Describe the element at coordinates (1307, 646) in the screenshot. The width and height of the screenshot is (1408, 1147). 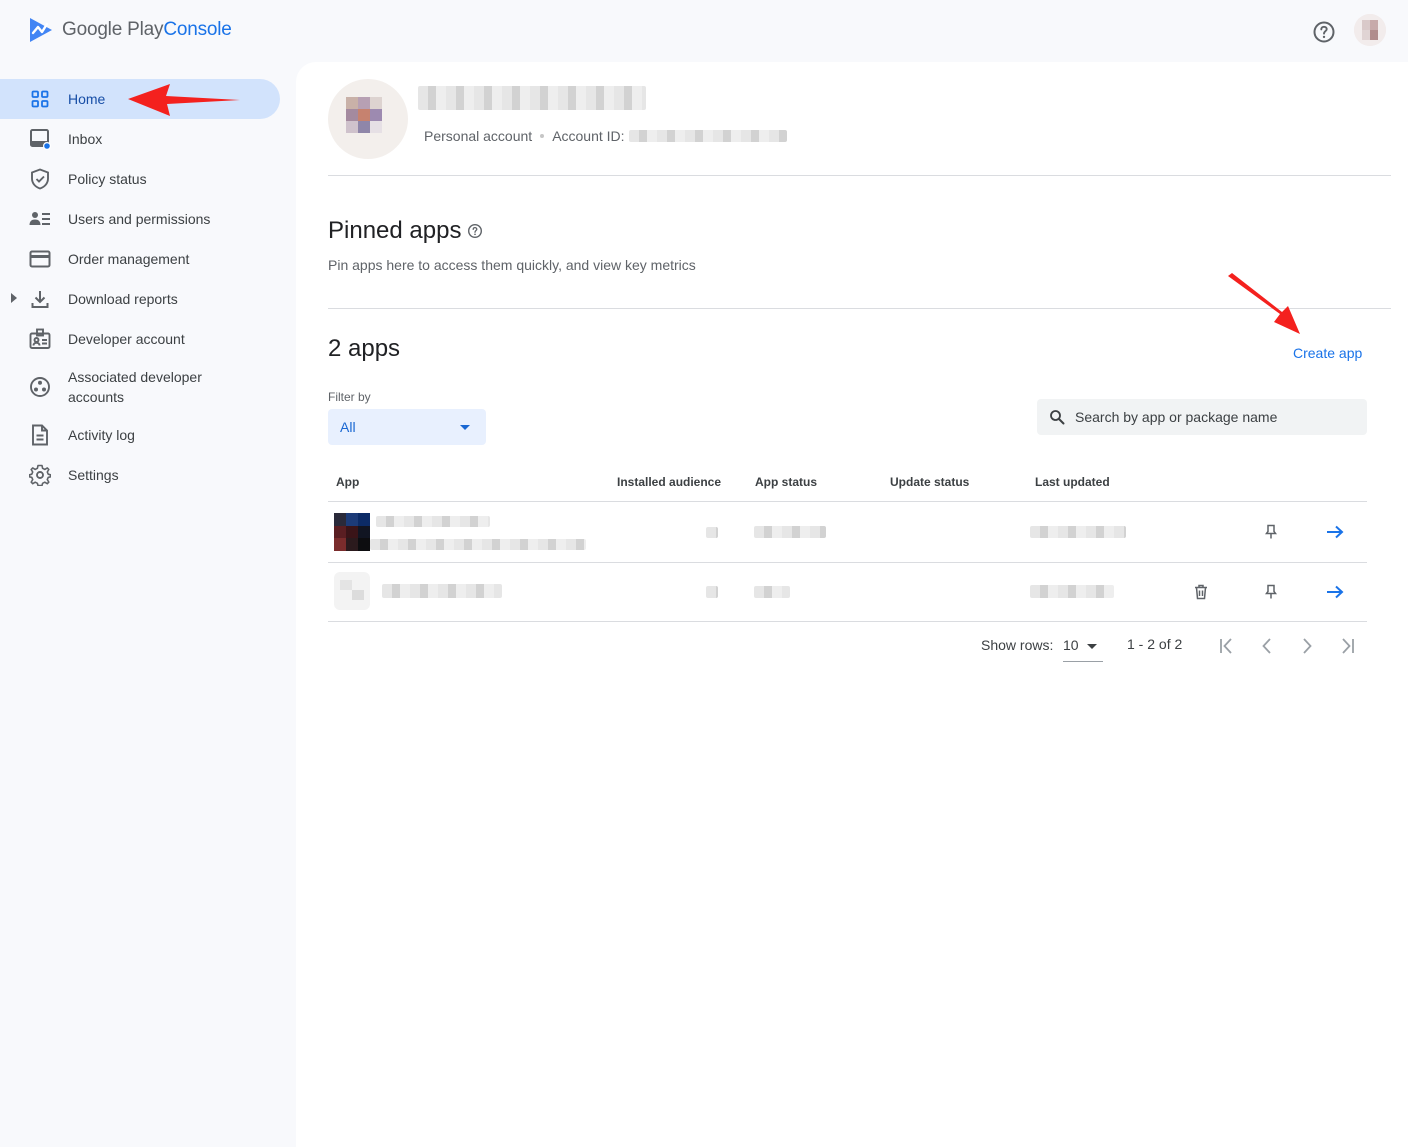
I see `next-page-icon` at that location.